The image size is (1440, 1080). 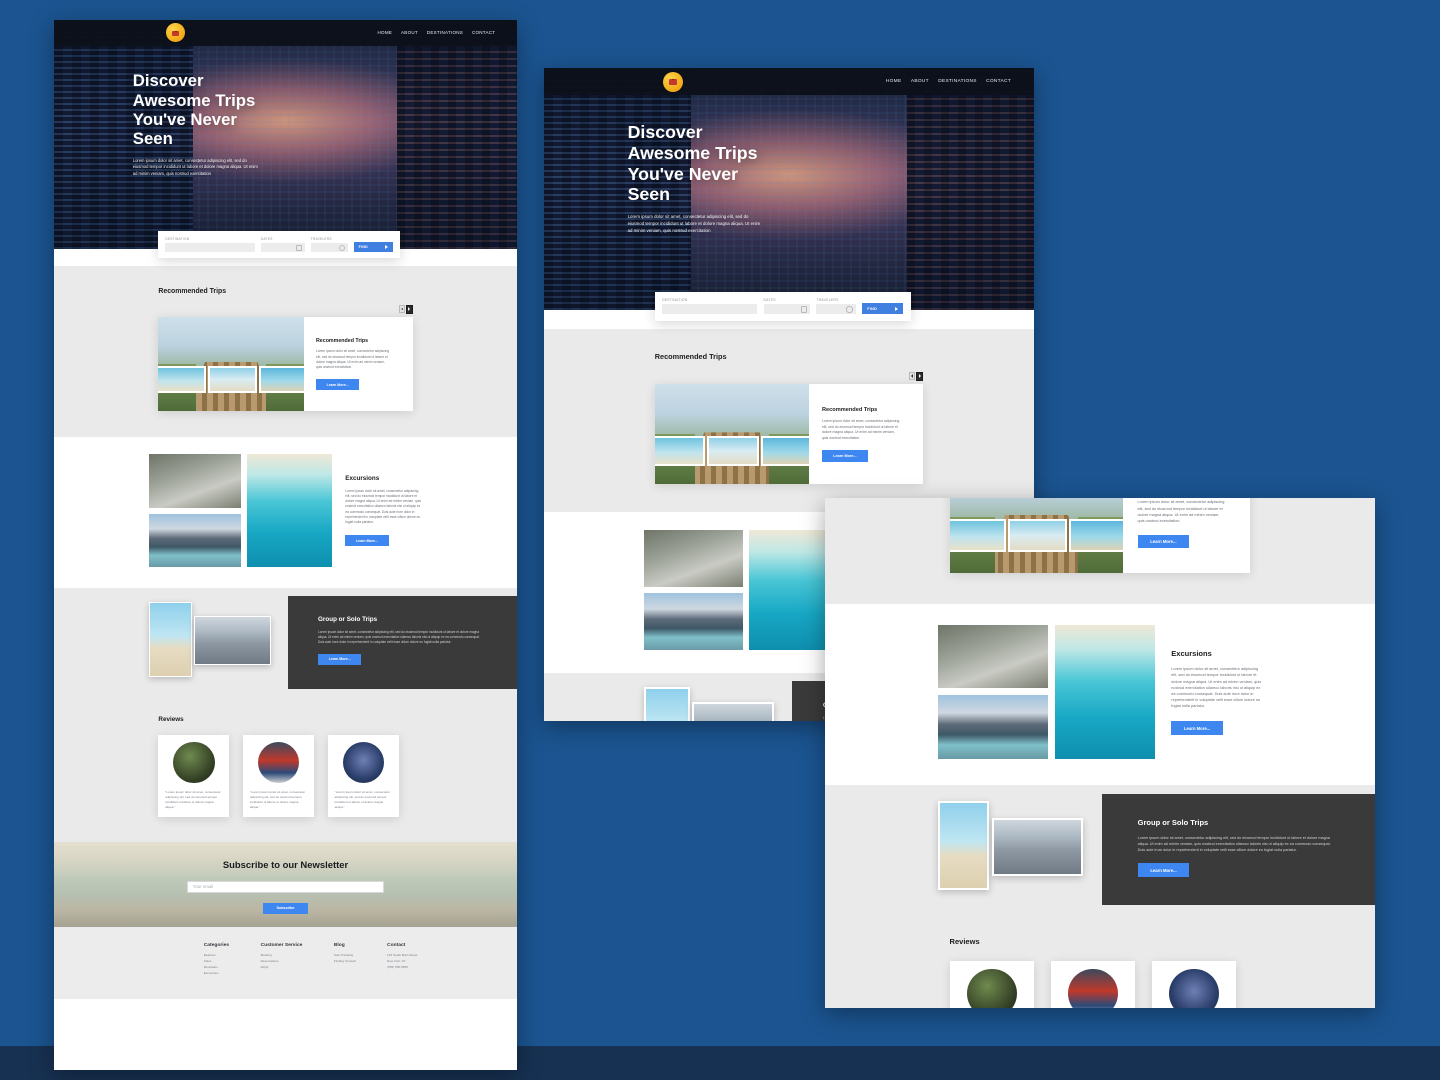 I want to click on search-field-dates: DATES, so click(x=787, y=306).